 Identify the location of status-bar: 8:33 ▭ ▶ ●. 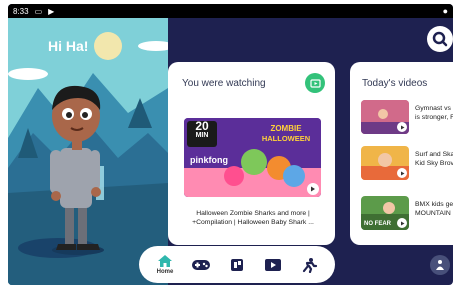
(230, 11).